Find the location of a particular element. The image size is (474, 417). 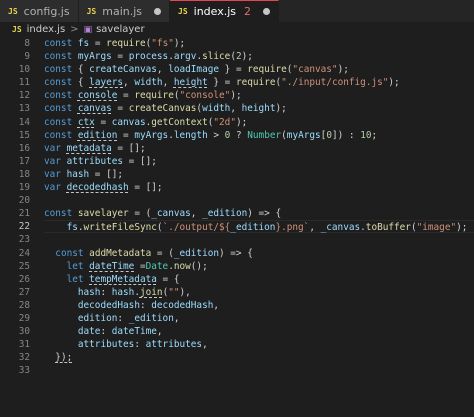

code-line: 23 is located at coordinates (237, 239).